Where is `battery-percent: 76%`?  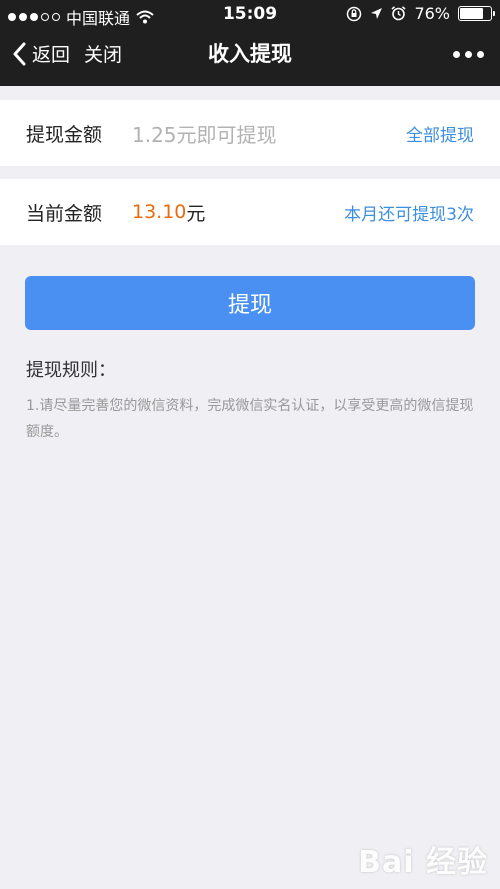 battery-percent: 76% is located at coordinates (432, 13).